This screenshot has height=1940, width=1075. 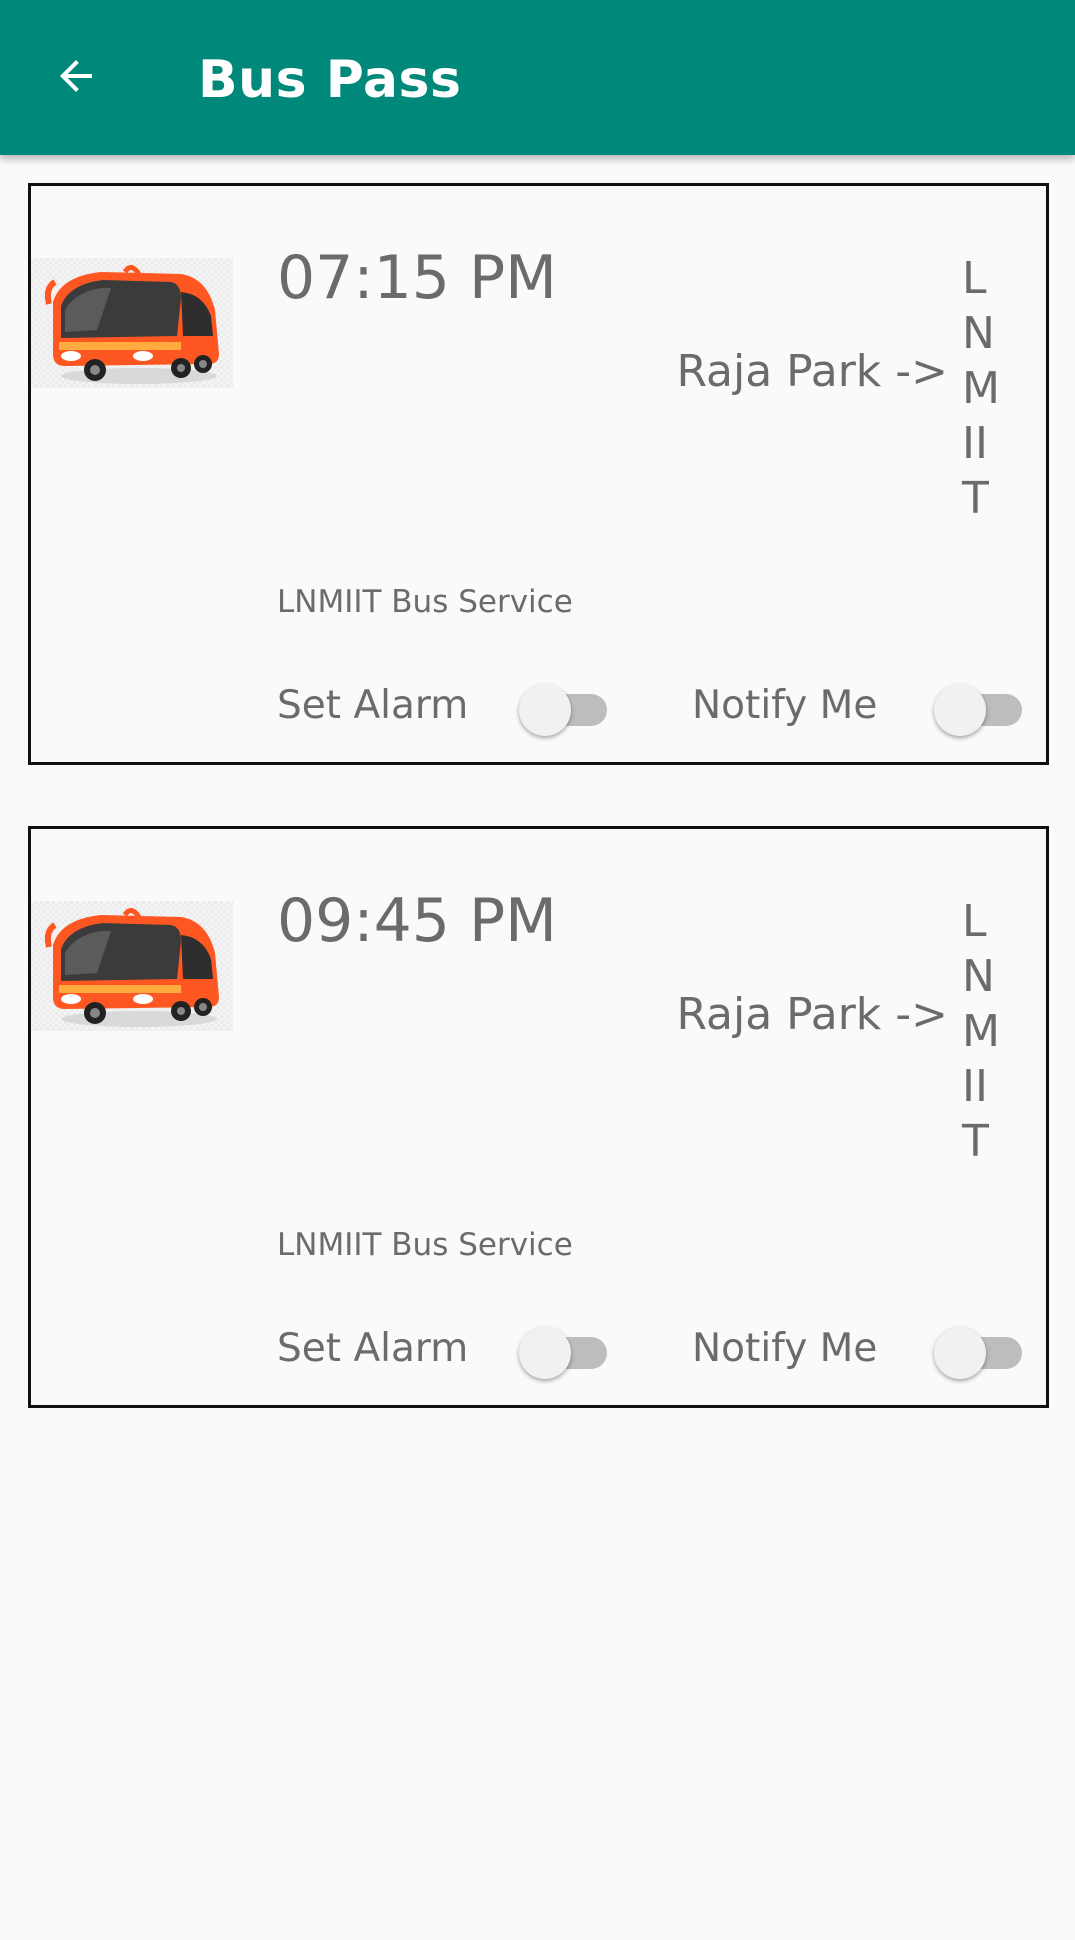 What do you see at coordinates (417, 921) in the screenshot?
I see `departure-time: 09:45 PM` at bounding box center [417, 921].